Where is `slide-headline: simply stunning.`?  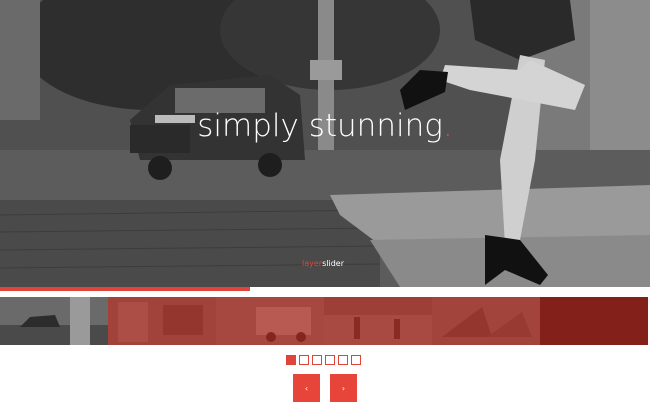
slide-headline: simply stunning. is located at coordinates (325, 126).